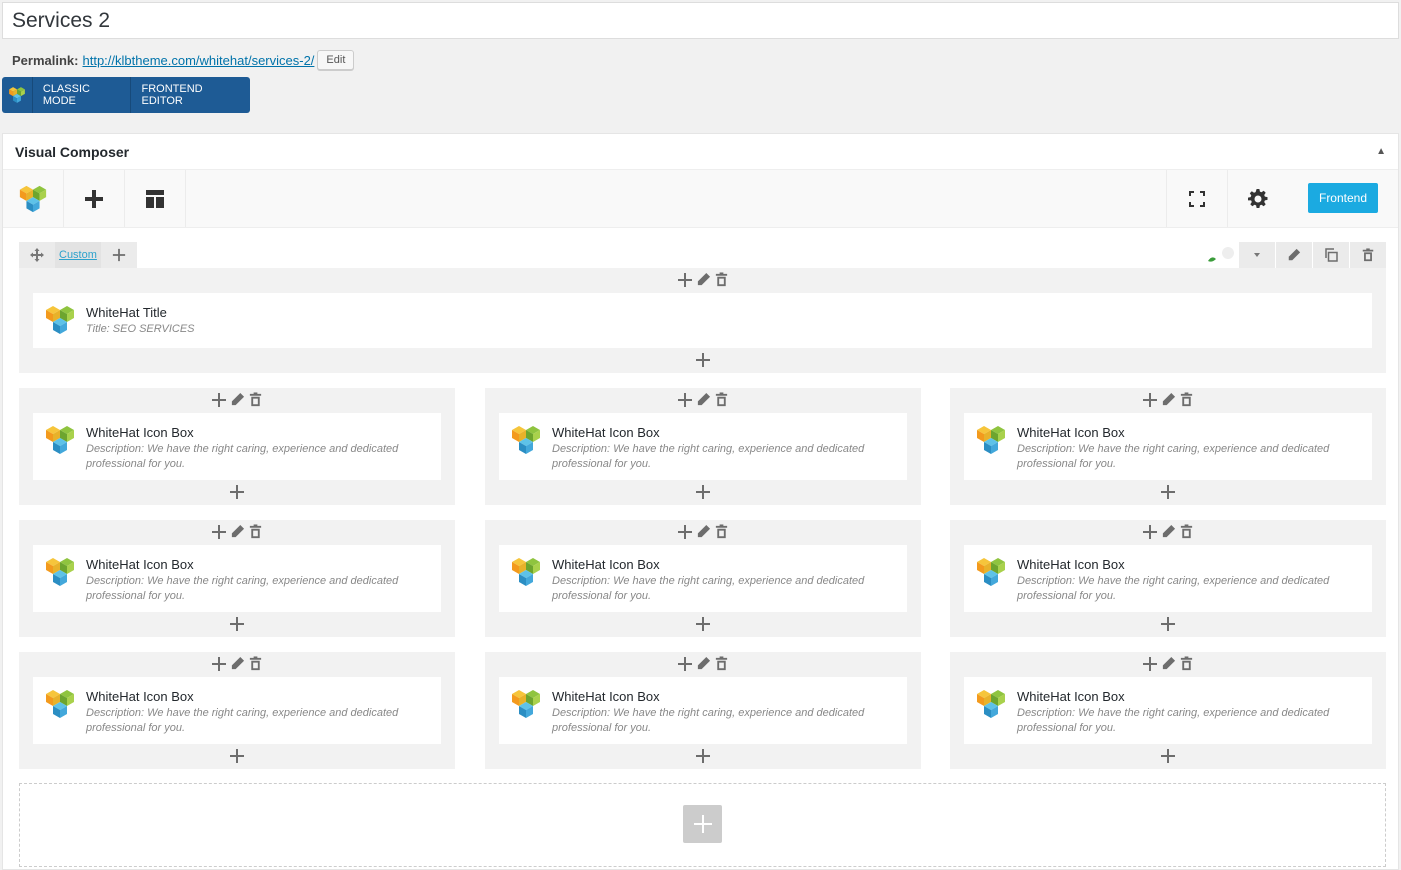 The height and width of the screenshot is (870, 1401). What do you see at coordinates (126, 312) in the screenshot?
I see `element-name: WhiteHat Title` at bounding box center [126, 312].